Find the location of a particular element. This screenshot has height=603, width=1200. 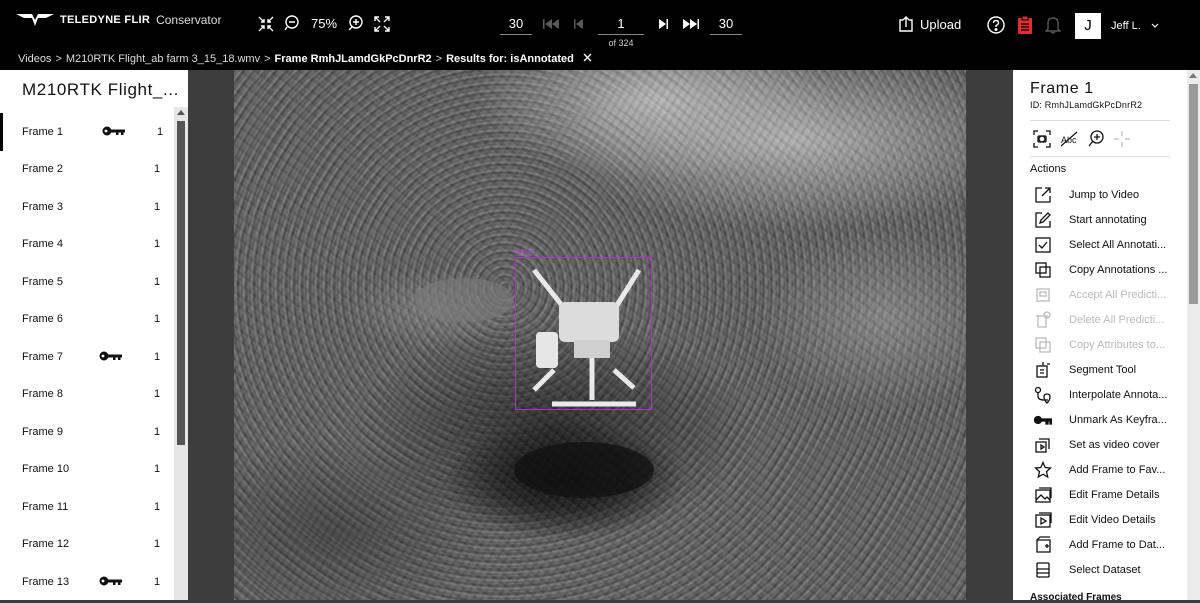

brand-product: Conservator is located at coordinates (189, 20).